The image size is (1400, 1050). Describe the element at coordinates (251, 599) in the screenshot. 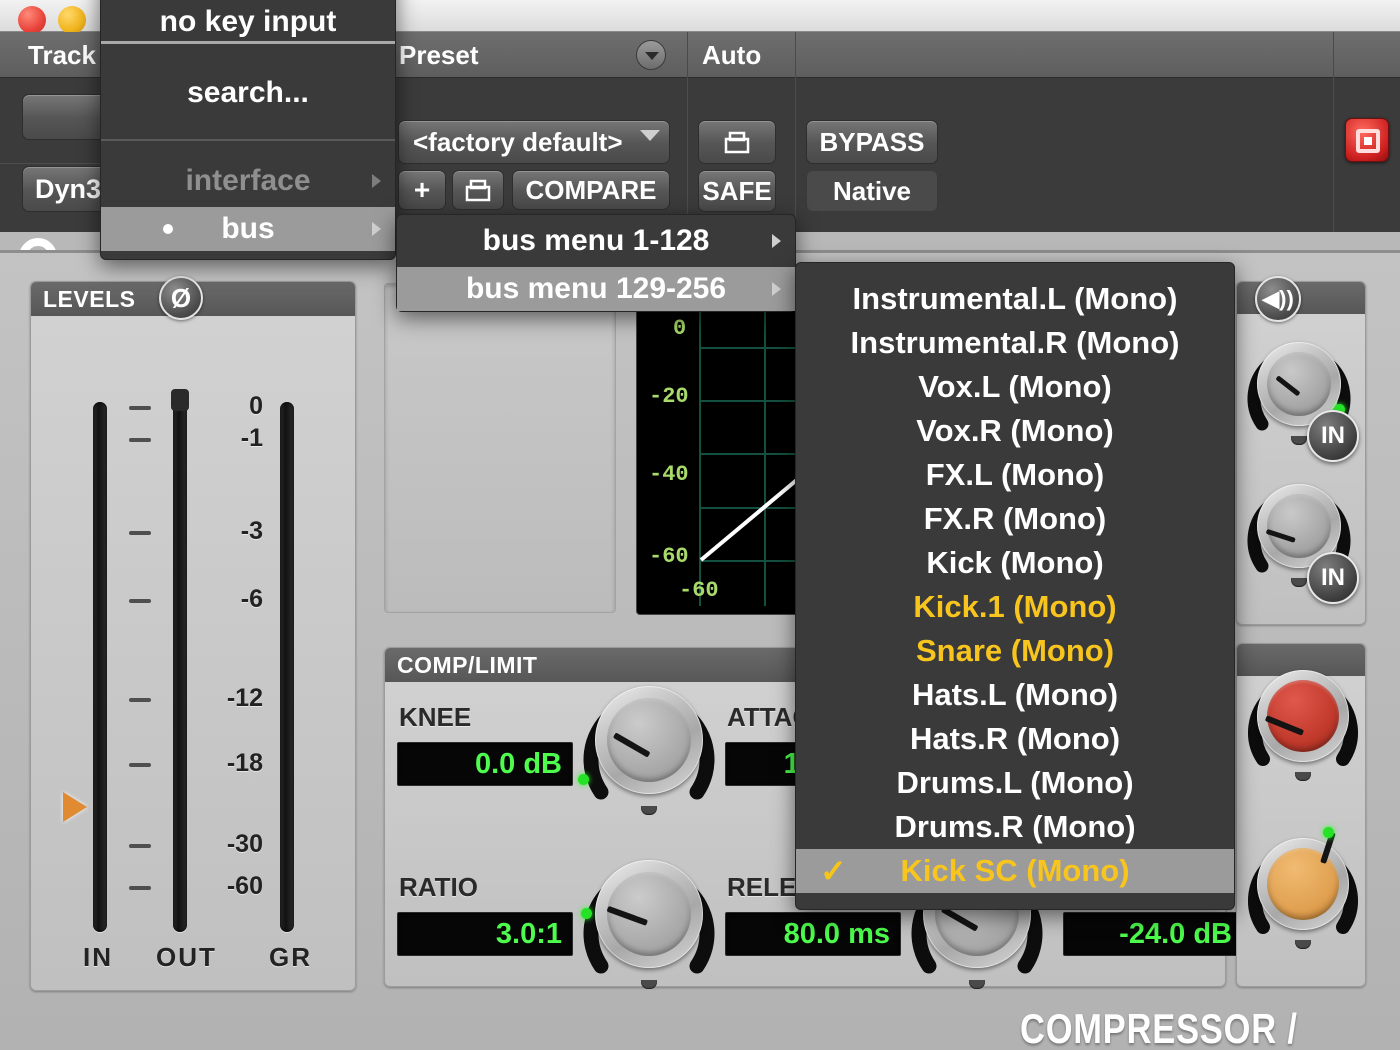

I see `scale-label: -6` at that location.